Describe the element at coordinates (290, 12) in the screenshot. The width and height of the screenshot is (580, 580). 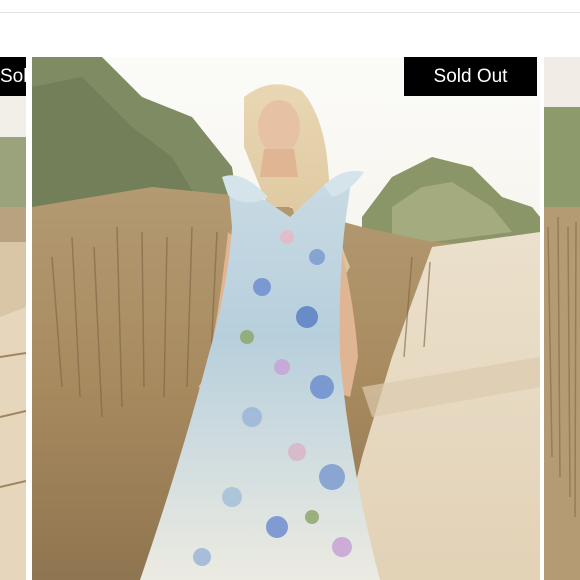
I see `header-divider` at that location.